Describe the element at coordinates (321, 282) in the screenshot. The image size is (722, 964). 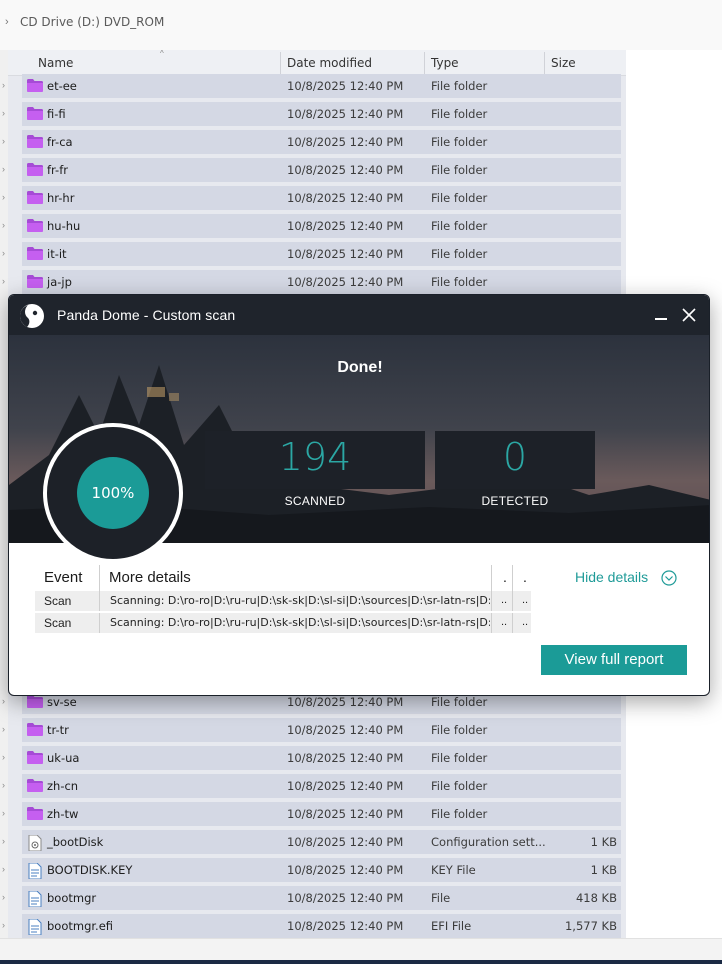
I see `file-row: ja-jp 10/8/2025 12:40 PM File folder` at that location.